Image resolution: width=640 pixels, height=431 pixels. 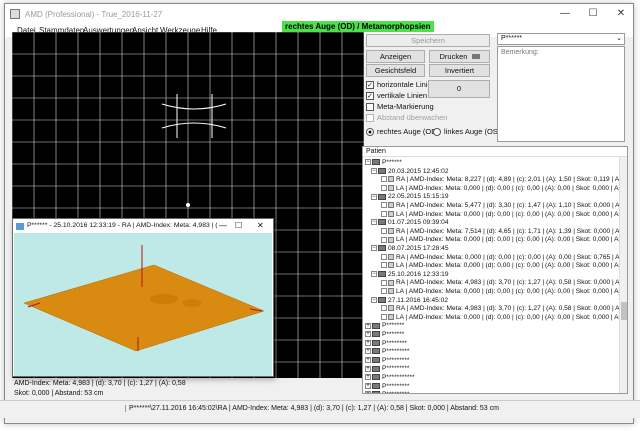 I want to click on right-eye-radio: ● rechtes Auge (OD), so click(x=402, y=131).